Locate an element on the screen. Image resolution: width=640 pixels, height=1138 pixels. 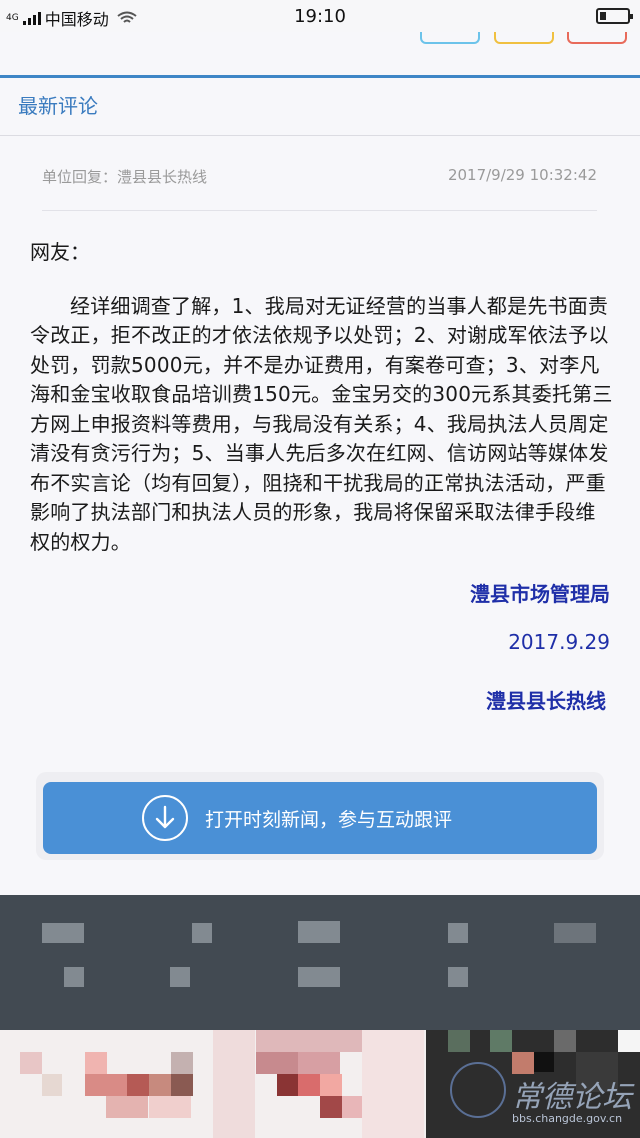
reply-source: 澧县县长热线 is located at coordinates (546, 701).